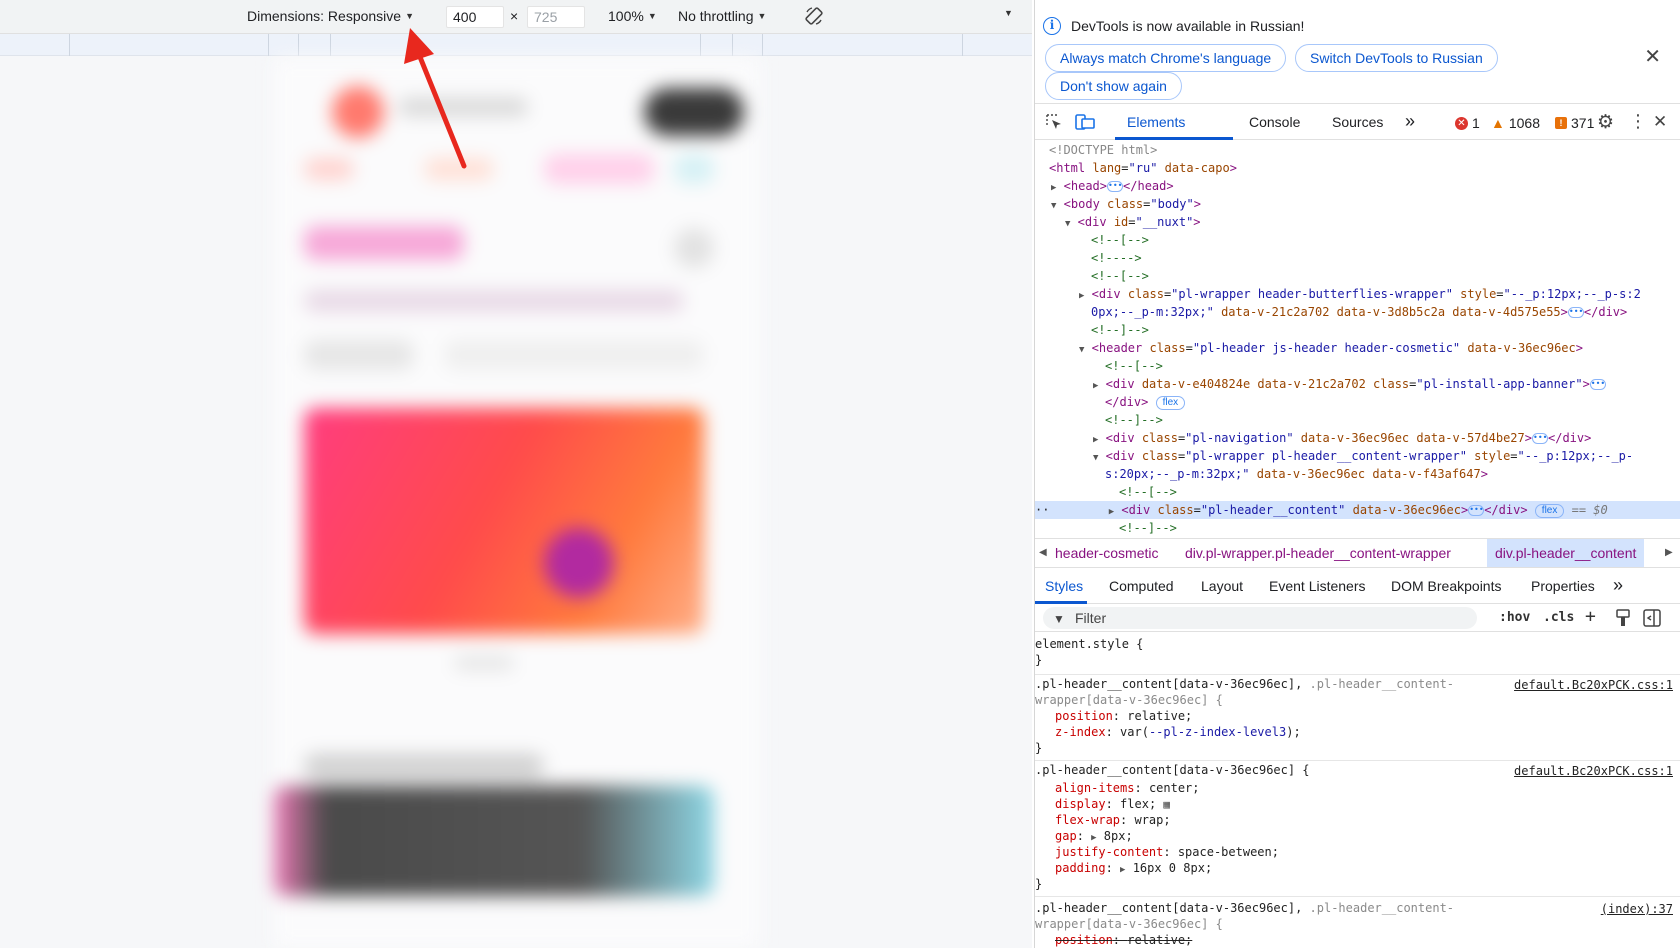 The image size is (1680, 948). Describe the element at coordinates (1652, 56) in the screenshot. I see `close-icon: ✕` at that location.